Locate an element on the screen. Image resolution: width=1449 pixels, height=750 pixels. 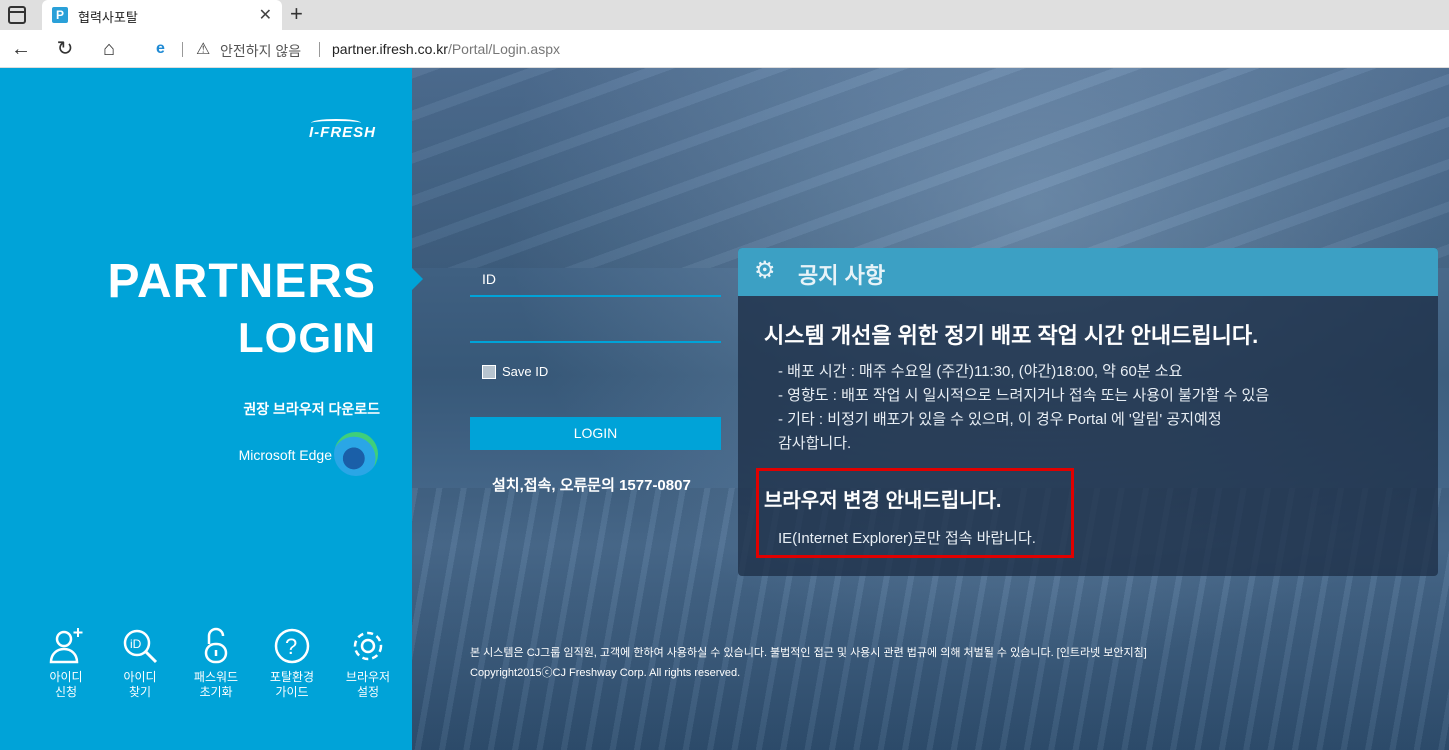
edge-download-link: Microsoft Edge is located at coordinates (285, 455).